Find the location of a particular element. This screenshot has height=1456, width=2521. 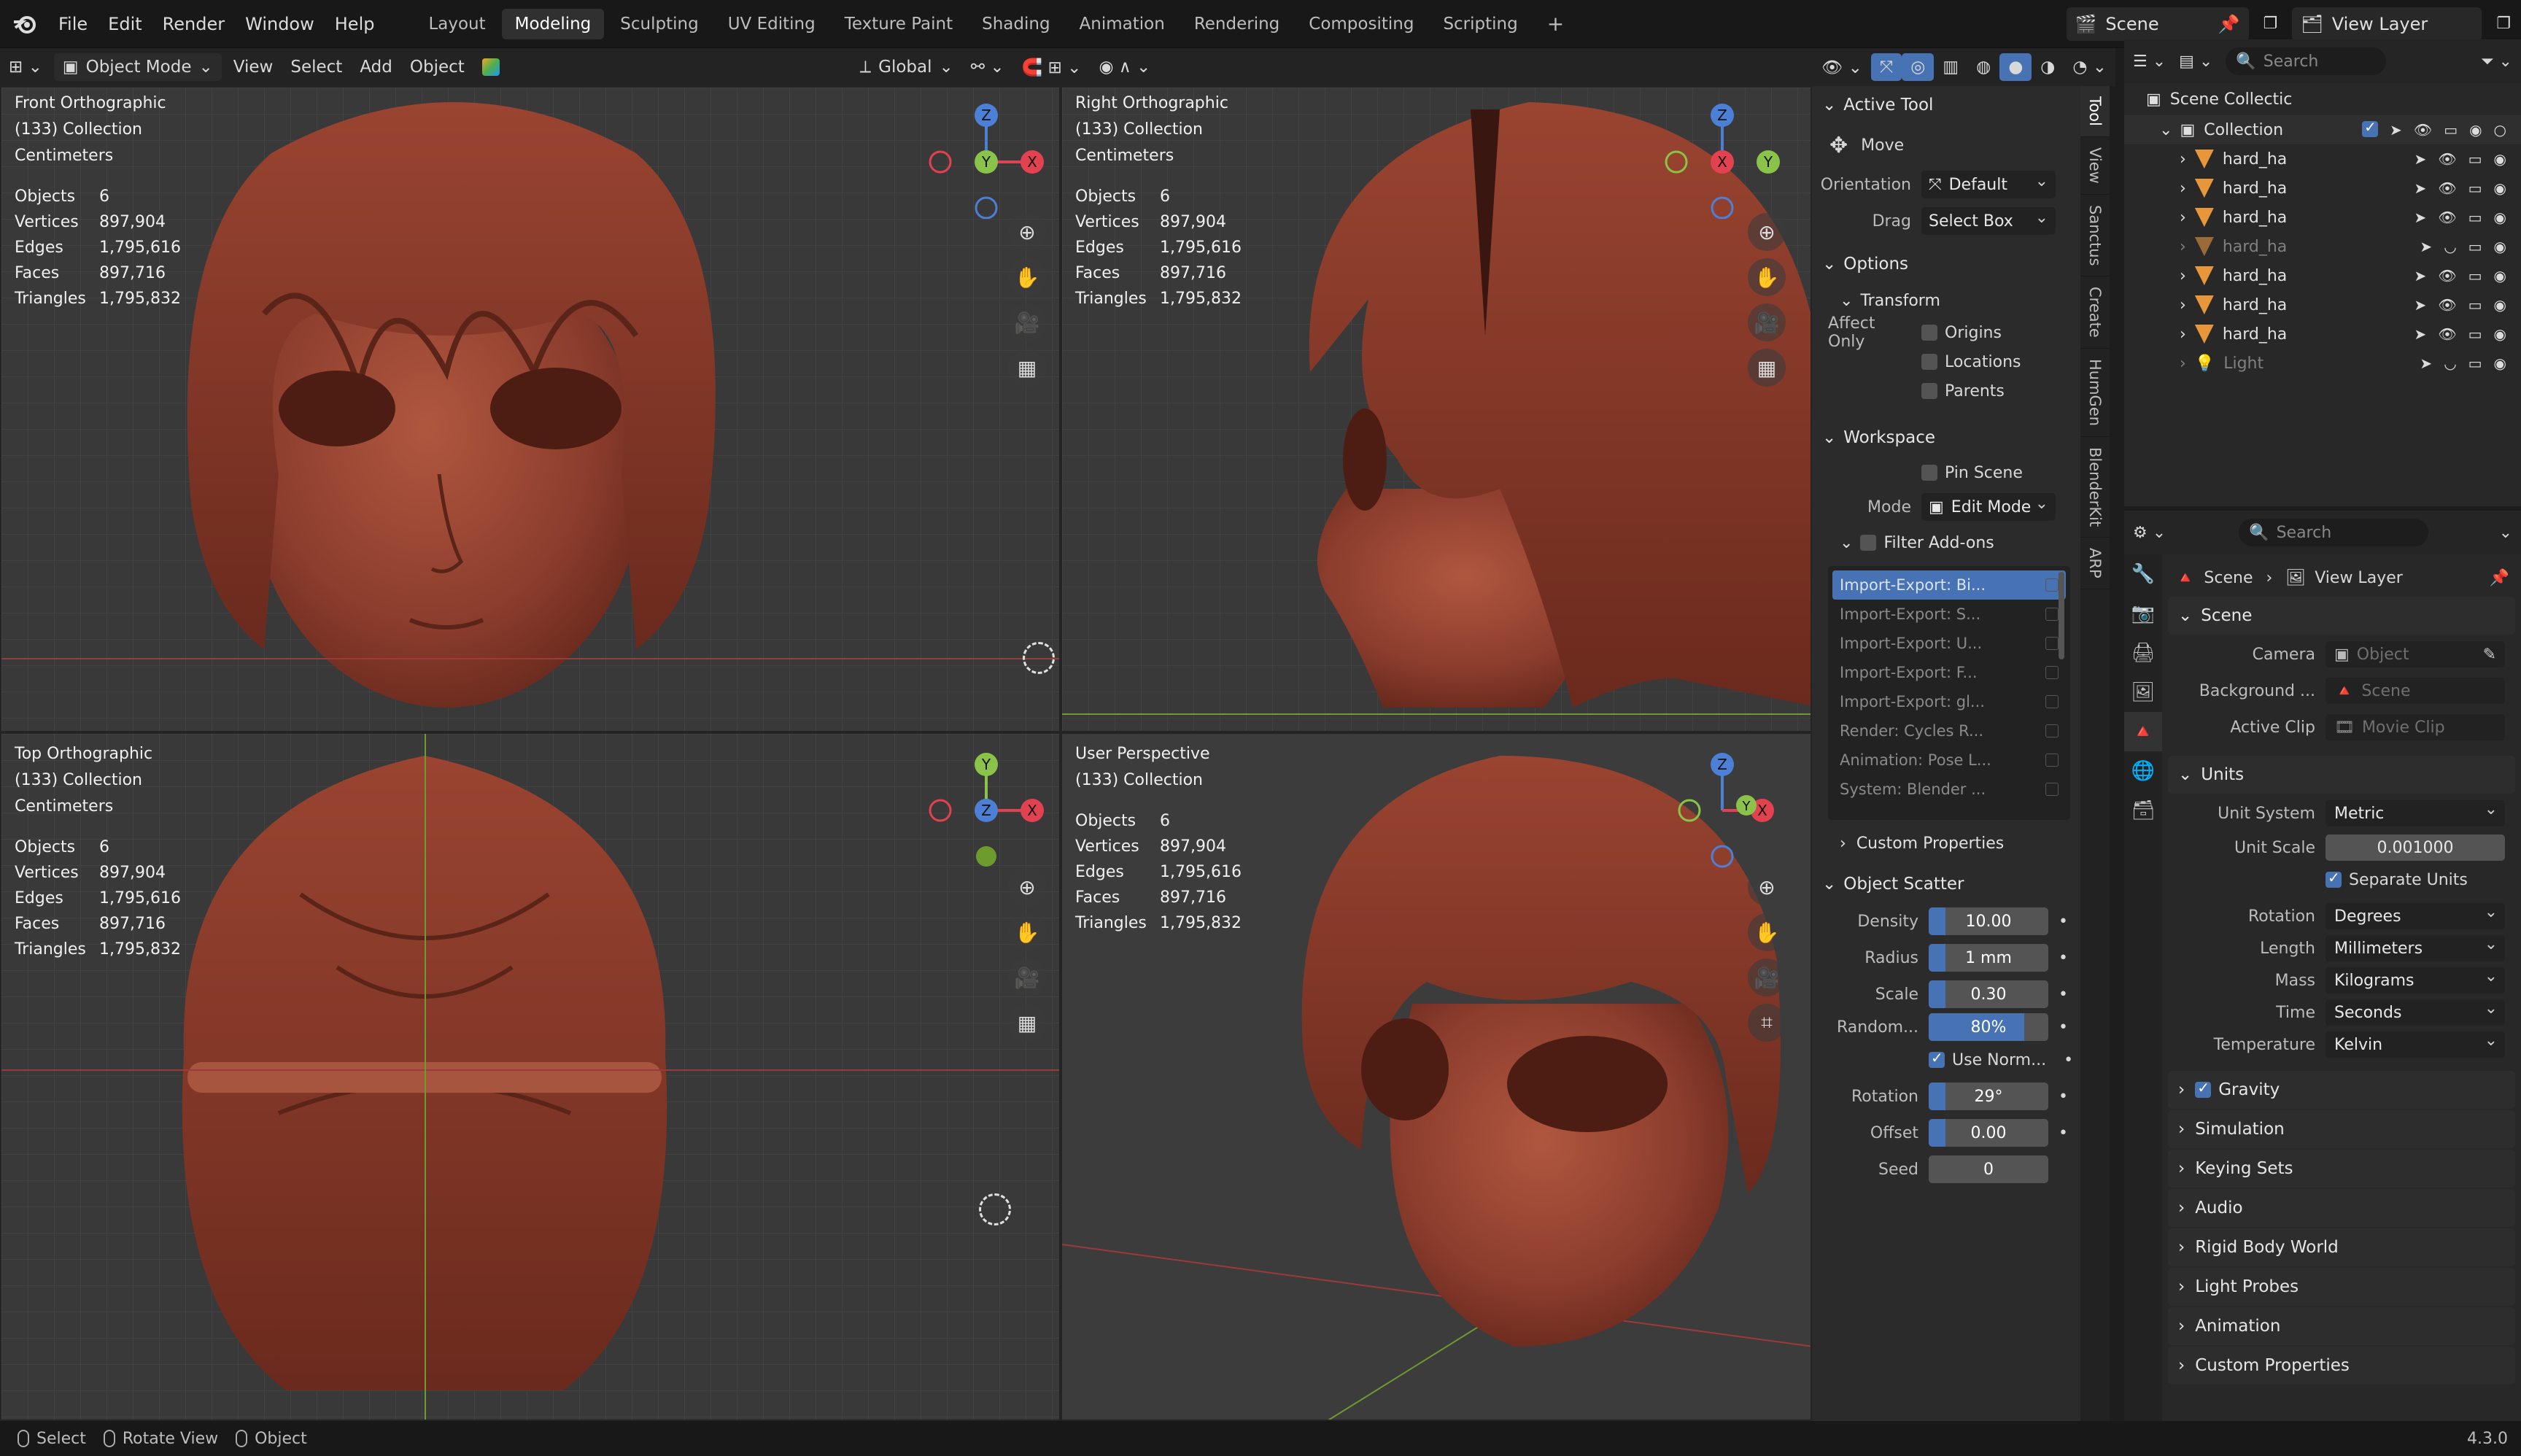

active-tool-row: ✥ Move is located at coordinates (1946, 145).